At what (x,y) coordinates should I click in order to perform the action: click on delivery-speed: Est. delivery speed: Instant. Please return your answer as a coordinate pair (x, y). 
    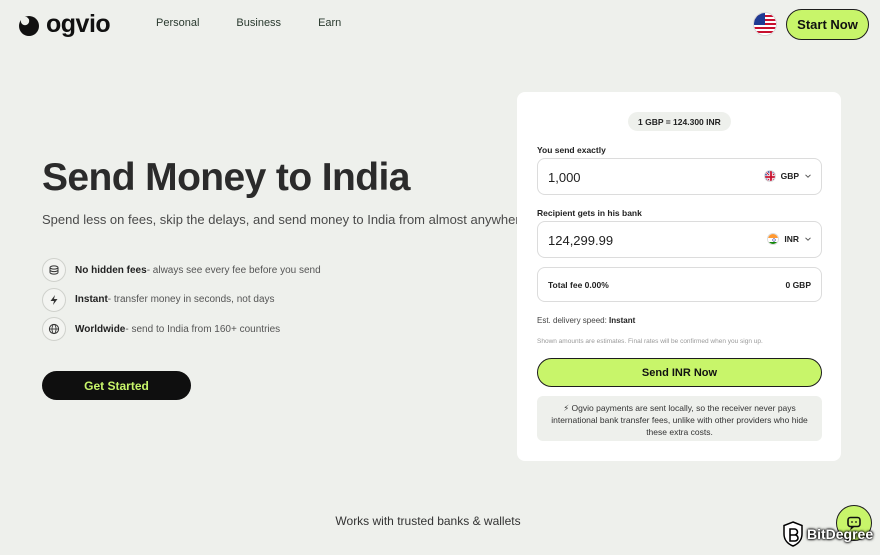
    Looking at the image, I should click on (586, 320).